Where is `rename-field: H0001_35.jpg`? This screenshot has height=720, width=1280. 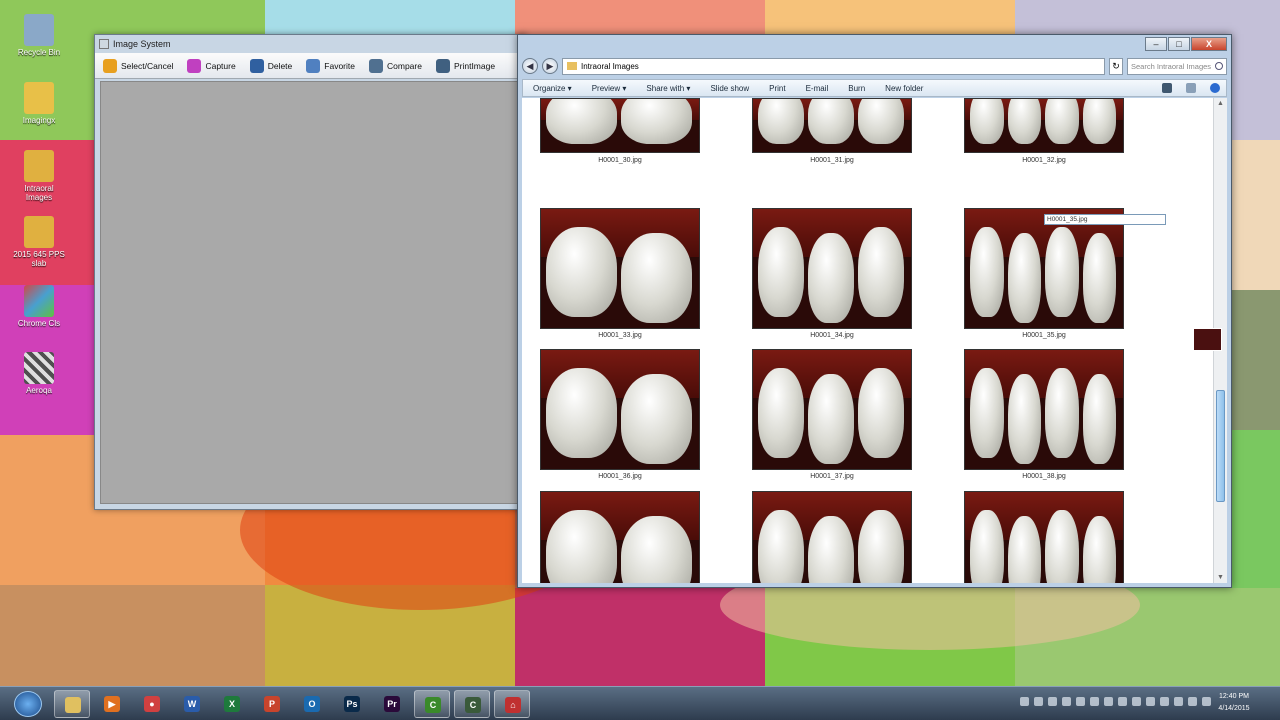
rename-field: H0001_35.jpg is located at coordinates (1105, 219).